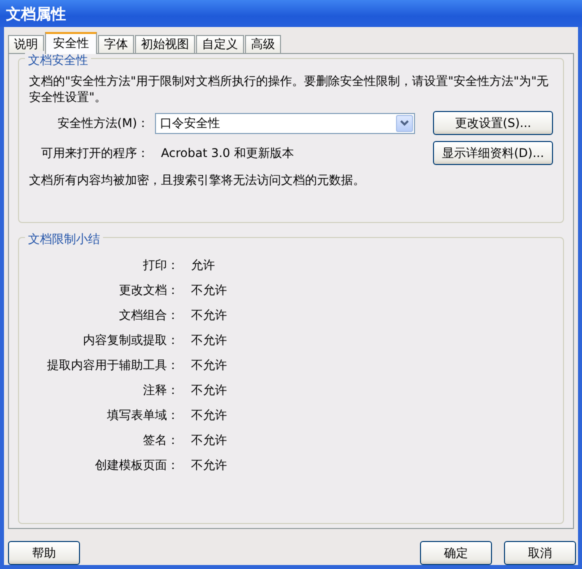 This screenshot has width=582, height=569. Describe the element at coordinates (130, 340) in the screenshot. I see `restriction-label: 内容复制或提取：` at that location.